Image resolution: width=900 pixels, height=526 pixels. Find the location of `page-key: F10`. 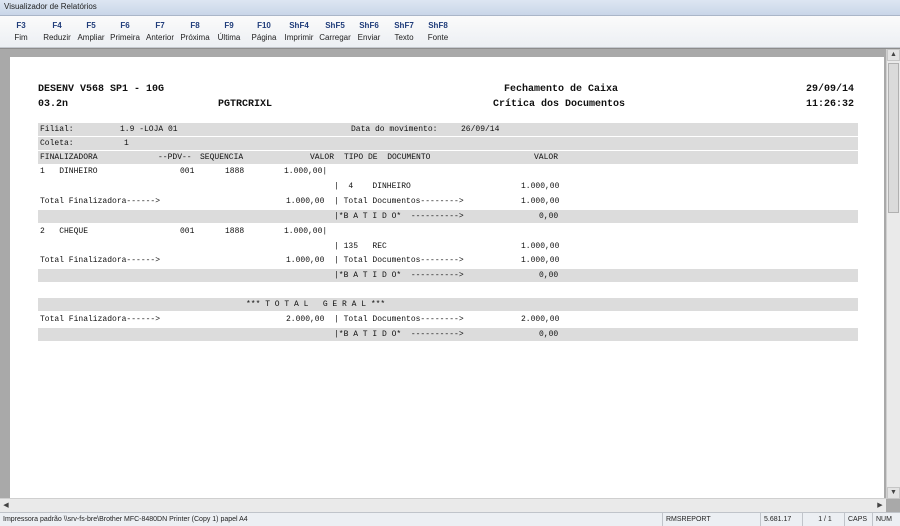

page-key: F10 is located at coordinates (264, 25).